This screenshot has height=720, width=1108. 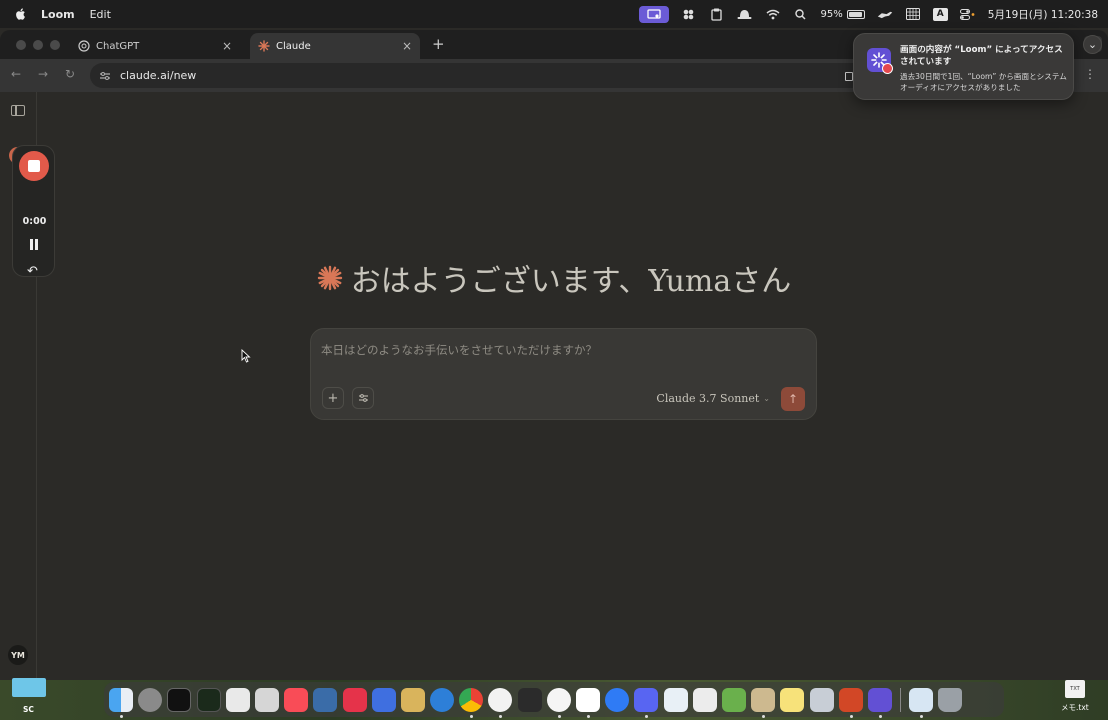 What do you see at coordinates (763, 702) in the screenshot?
I see `notebook-icon` at bounding box center [763, 702].